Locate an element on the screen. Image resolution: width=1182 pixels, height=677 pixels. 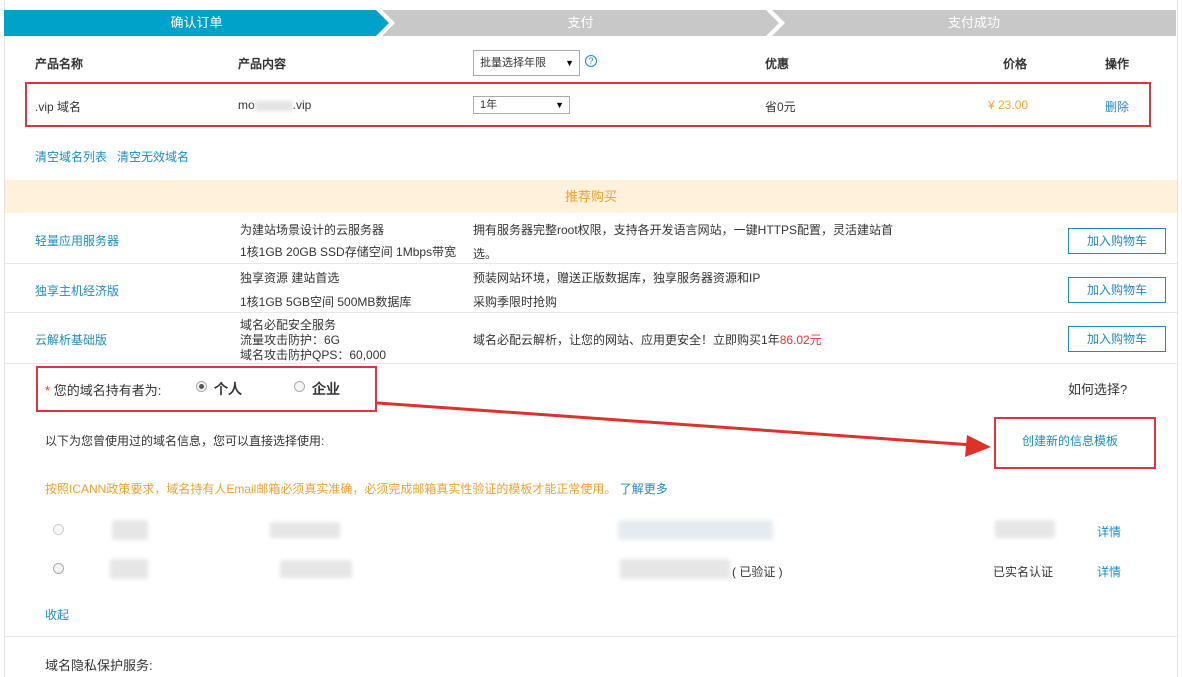
clear-invalid-domains-link: 清空无效域名 is located at coordinates (153, 156).